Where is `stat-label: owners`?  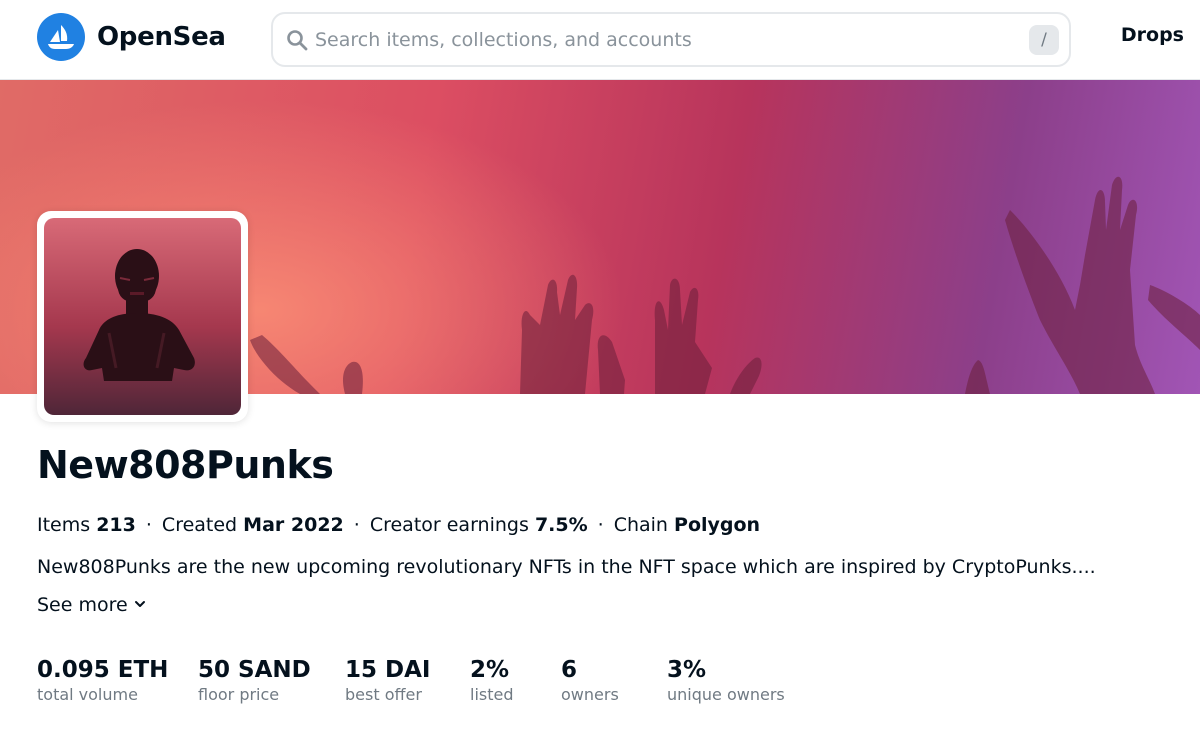
stat-label: owners is located at coordinates (590, 694).